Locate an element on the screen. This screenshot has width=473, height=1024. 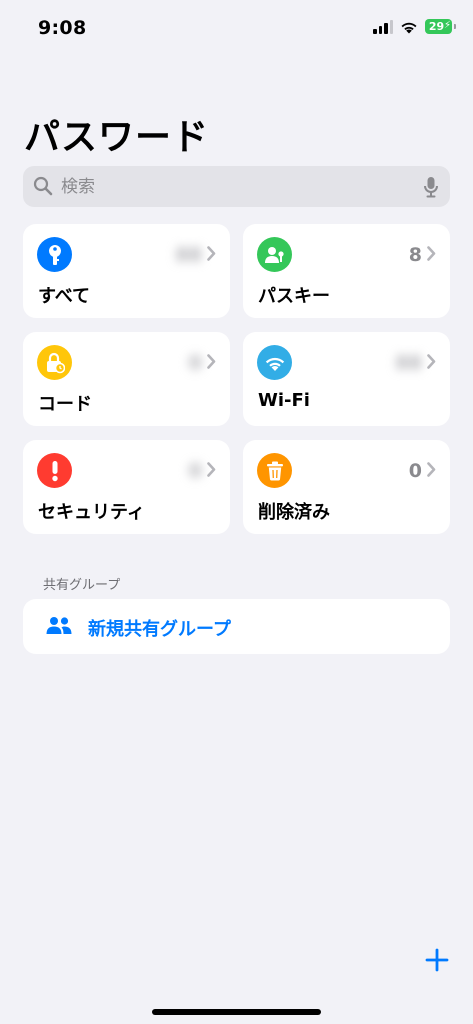
page-title: パスワード is located at coordinates (117, 137).